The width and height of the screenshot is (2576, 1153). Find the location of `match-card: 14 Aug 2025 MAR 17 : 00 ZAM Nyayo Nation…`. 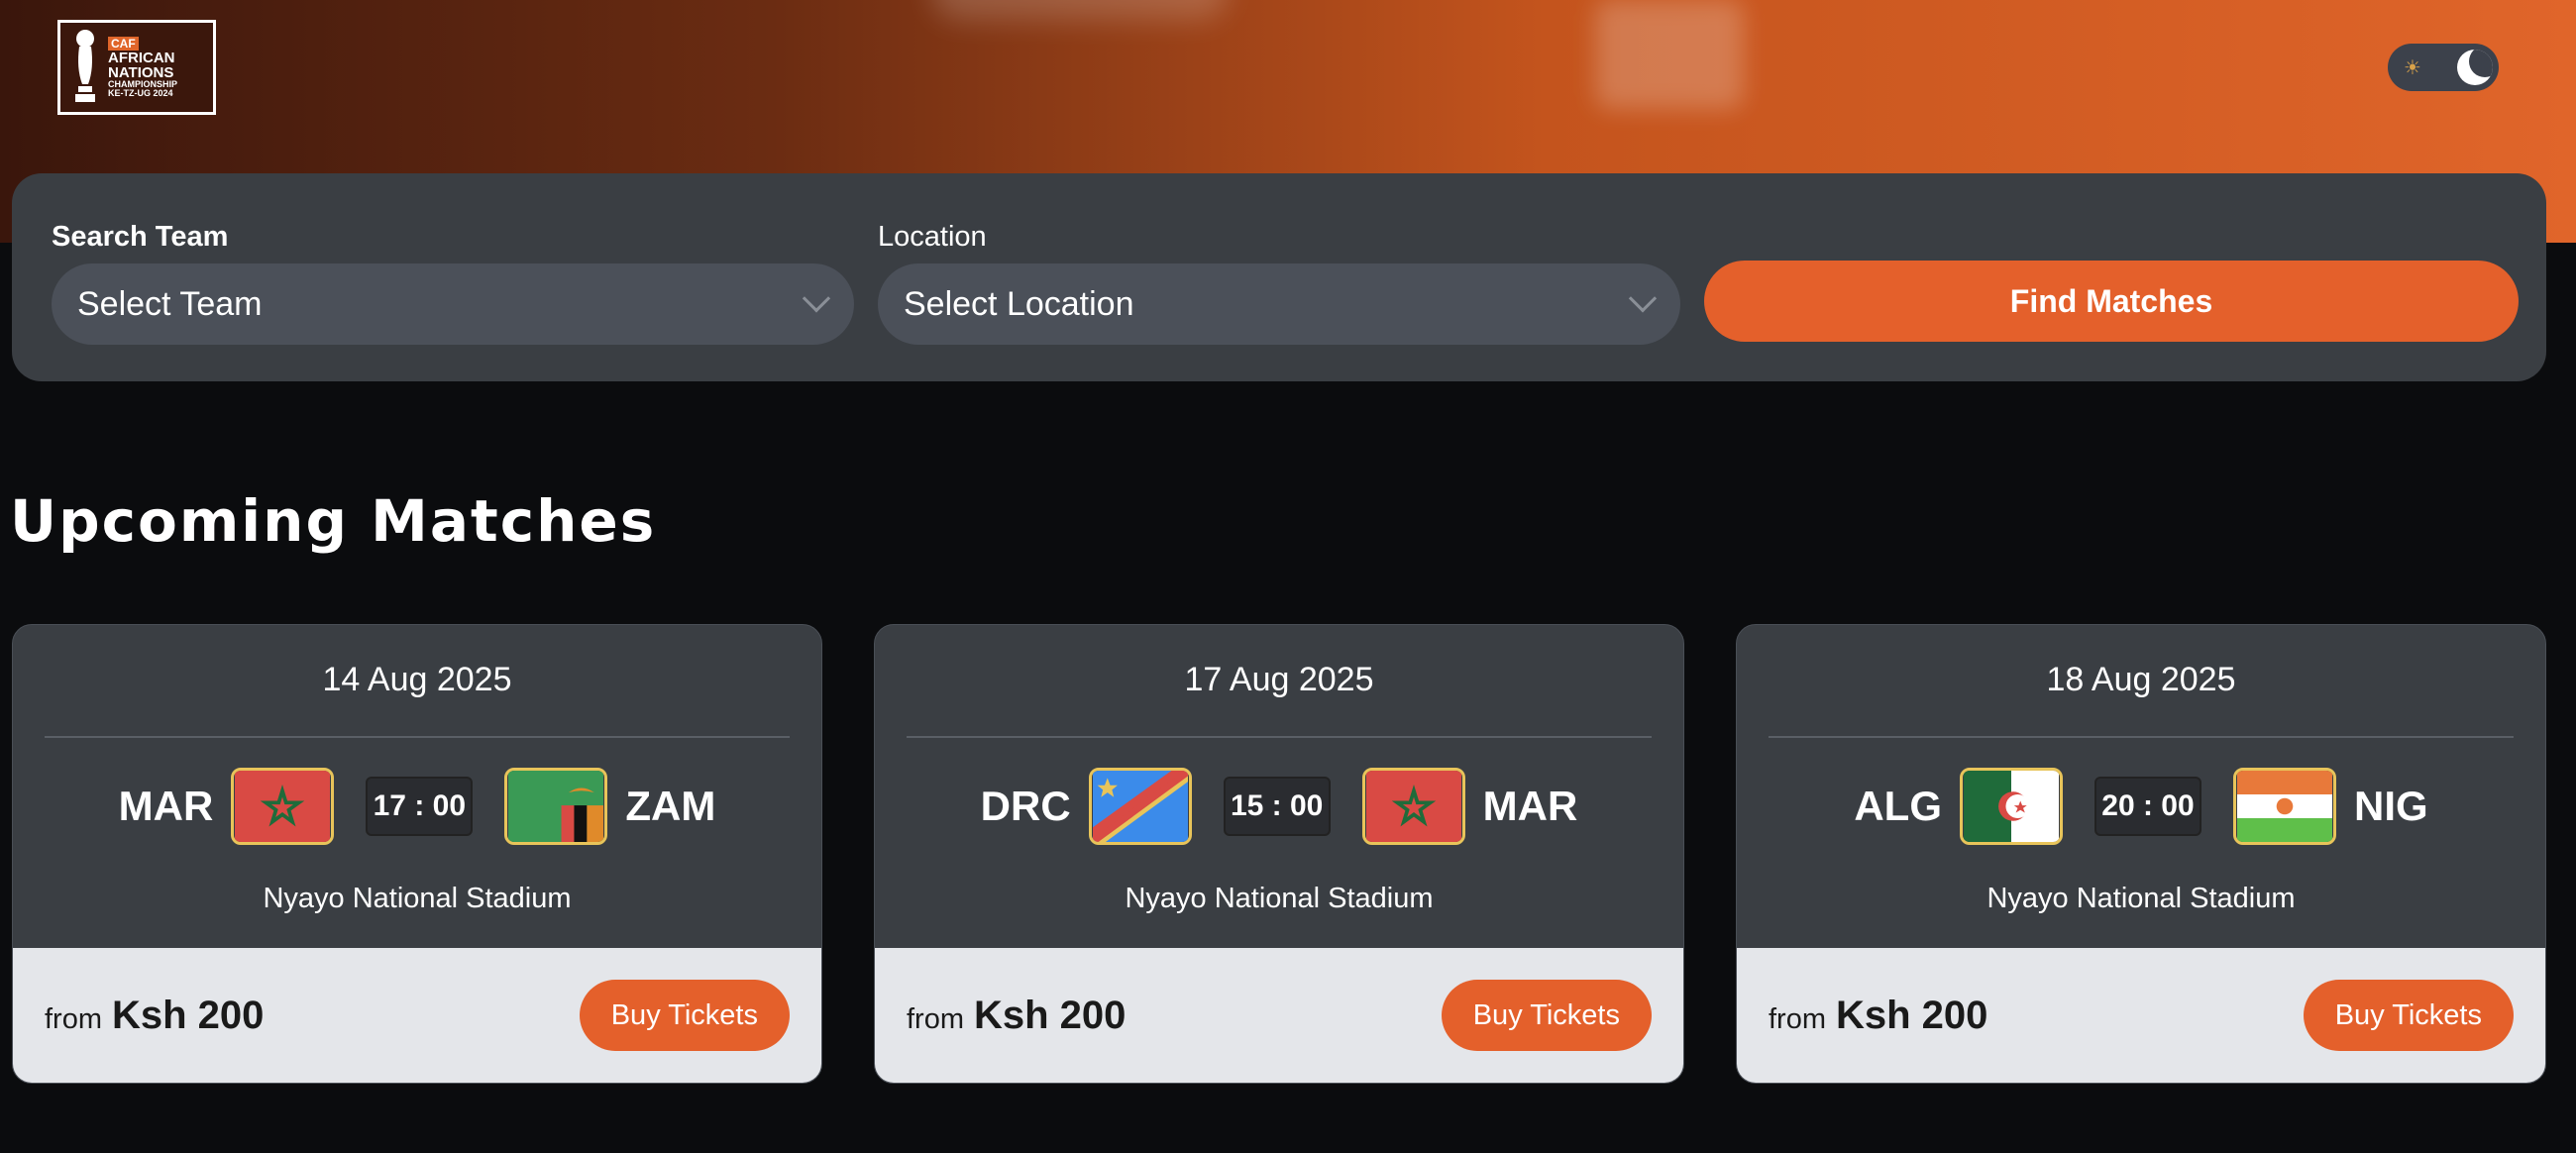

match-card: 14 Aug 2025 MAR 17 : 00 ZAM Nyayo Nation… is located at coordinates (417, 854).